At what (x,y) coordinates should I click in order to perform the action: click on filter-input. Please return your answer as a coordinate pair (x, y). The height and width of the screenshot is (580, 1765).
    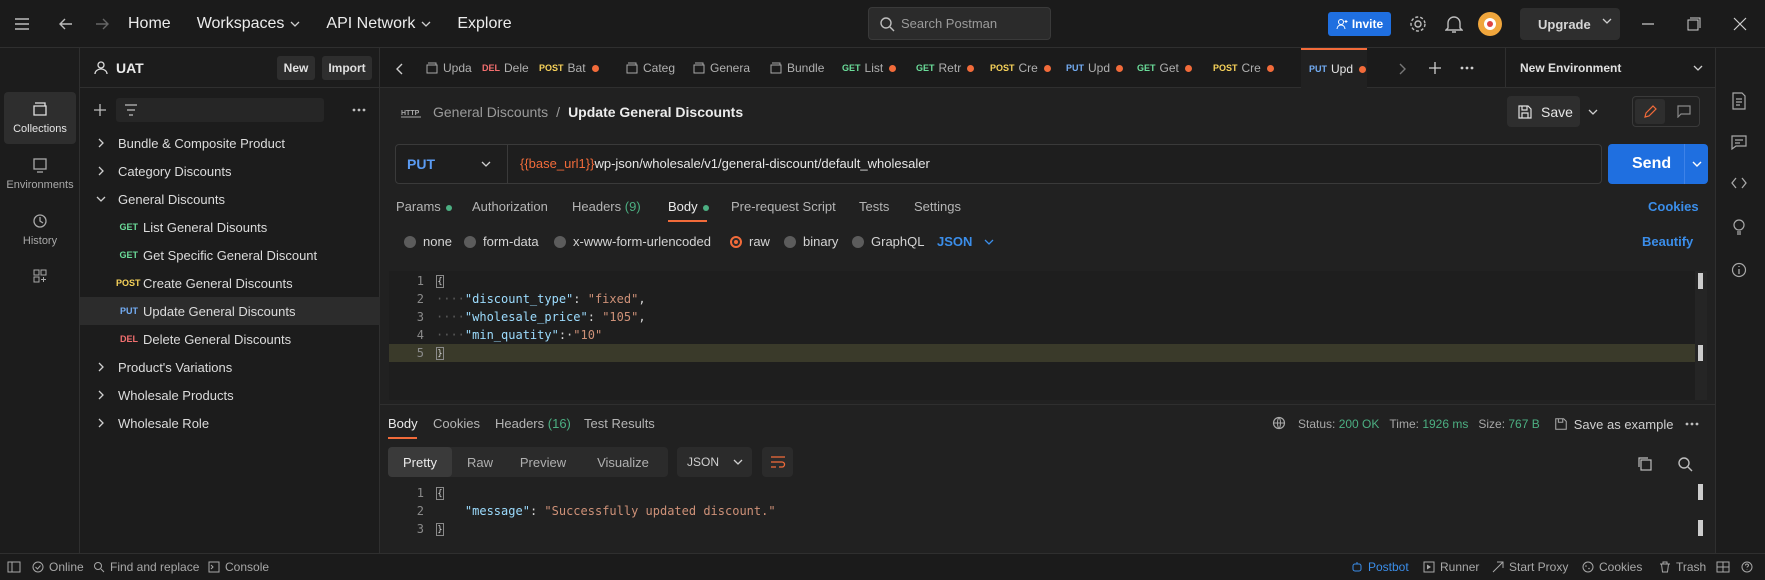
    Looking at the image, I should click on (220, 110).